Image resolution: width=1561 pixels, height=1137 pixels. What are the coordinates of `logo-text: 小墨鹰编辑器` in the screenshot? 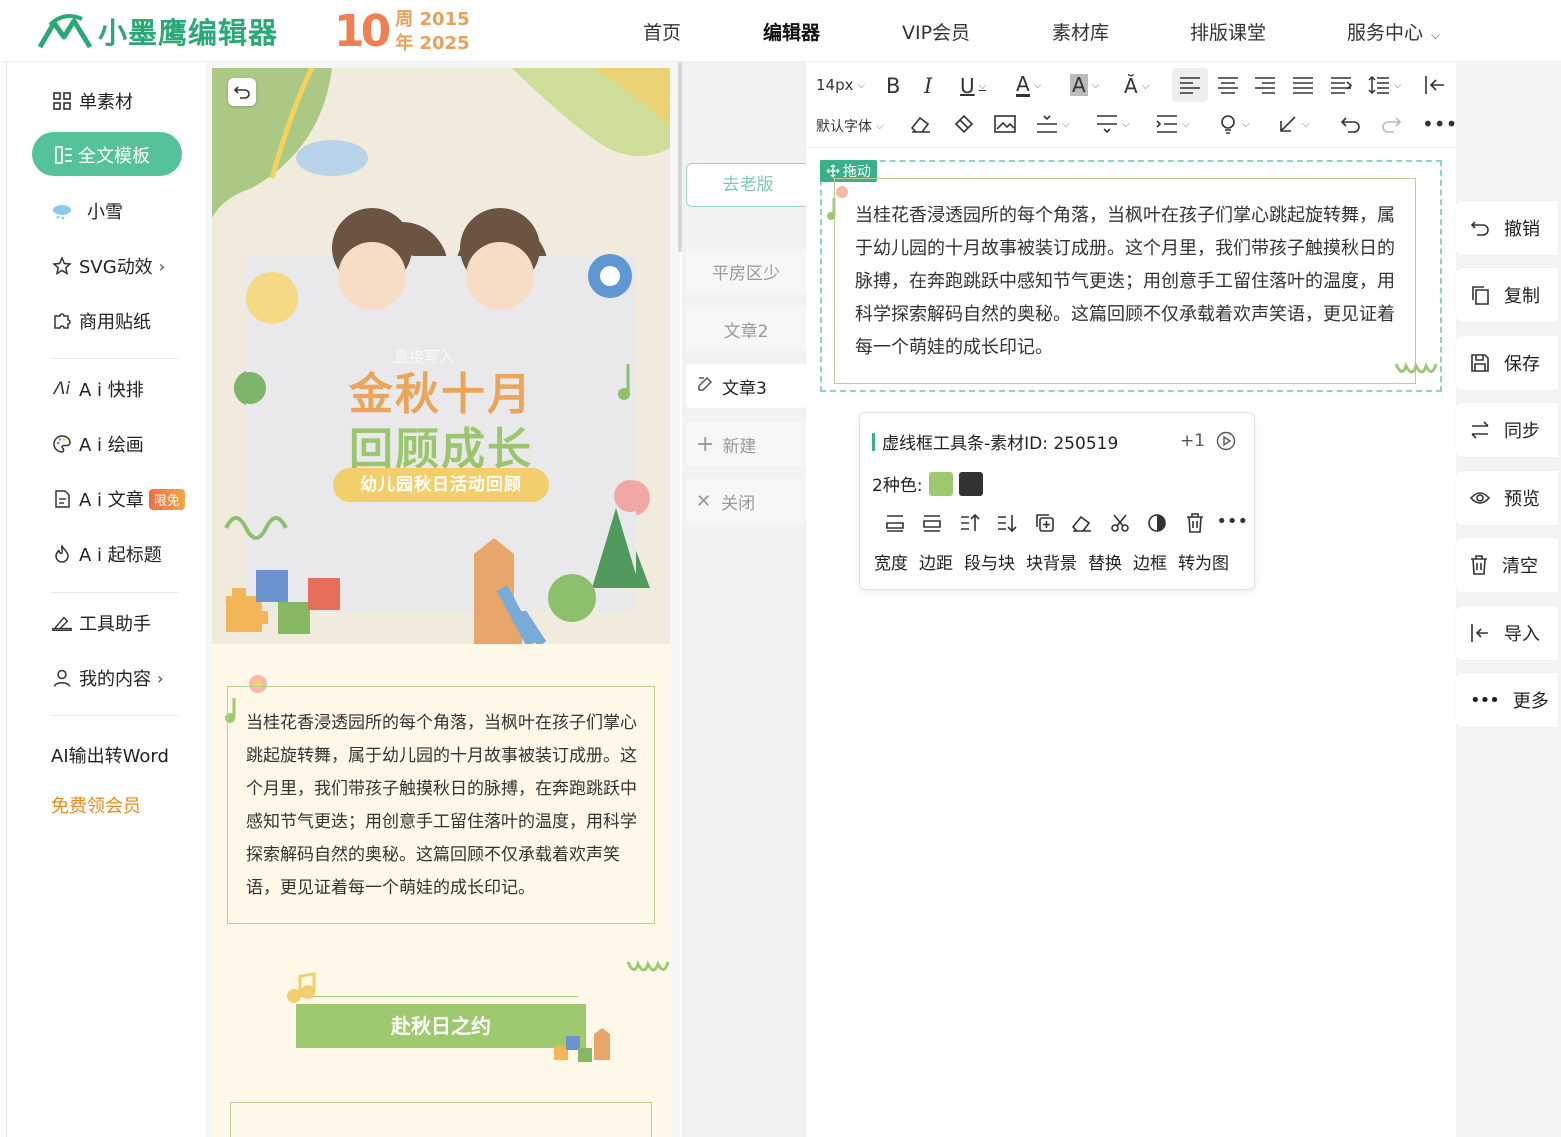 It's located at (188, 33).